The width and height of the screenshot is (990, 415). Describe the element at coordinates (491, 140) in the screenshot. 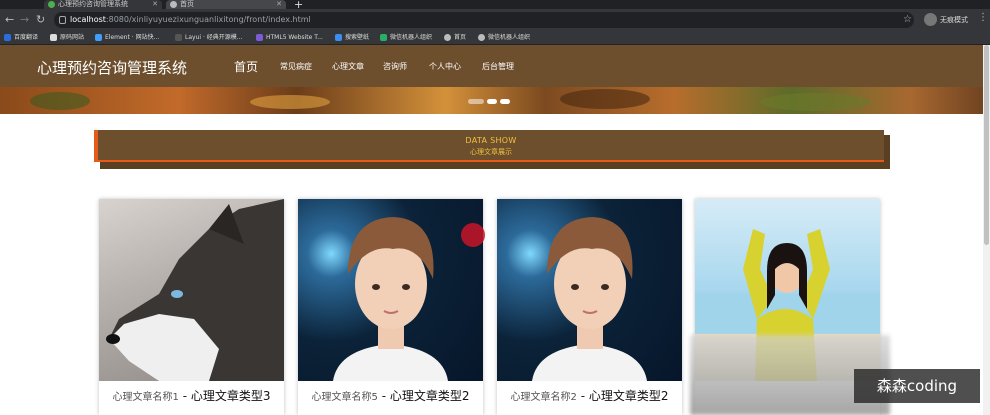

I see `section-title-en: DATA SHOW` at that location.